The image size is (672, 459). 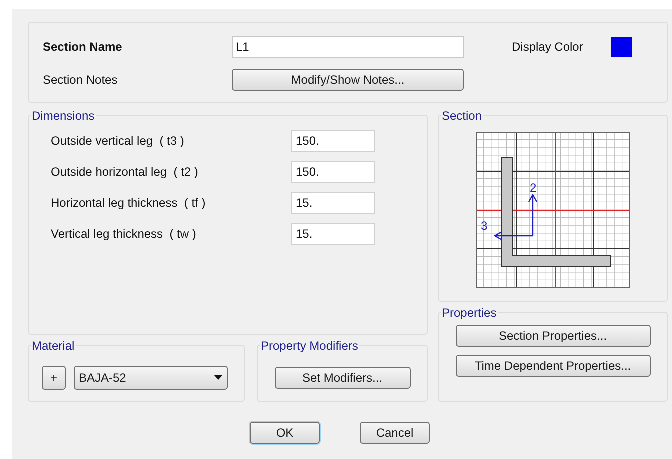 What do you see at coordinates (123, 234) in the screenshot?
I see `dimension-label: Vertical leg thickness ( tw )` at bounding box center [123, 234].